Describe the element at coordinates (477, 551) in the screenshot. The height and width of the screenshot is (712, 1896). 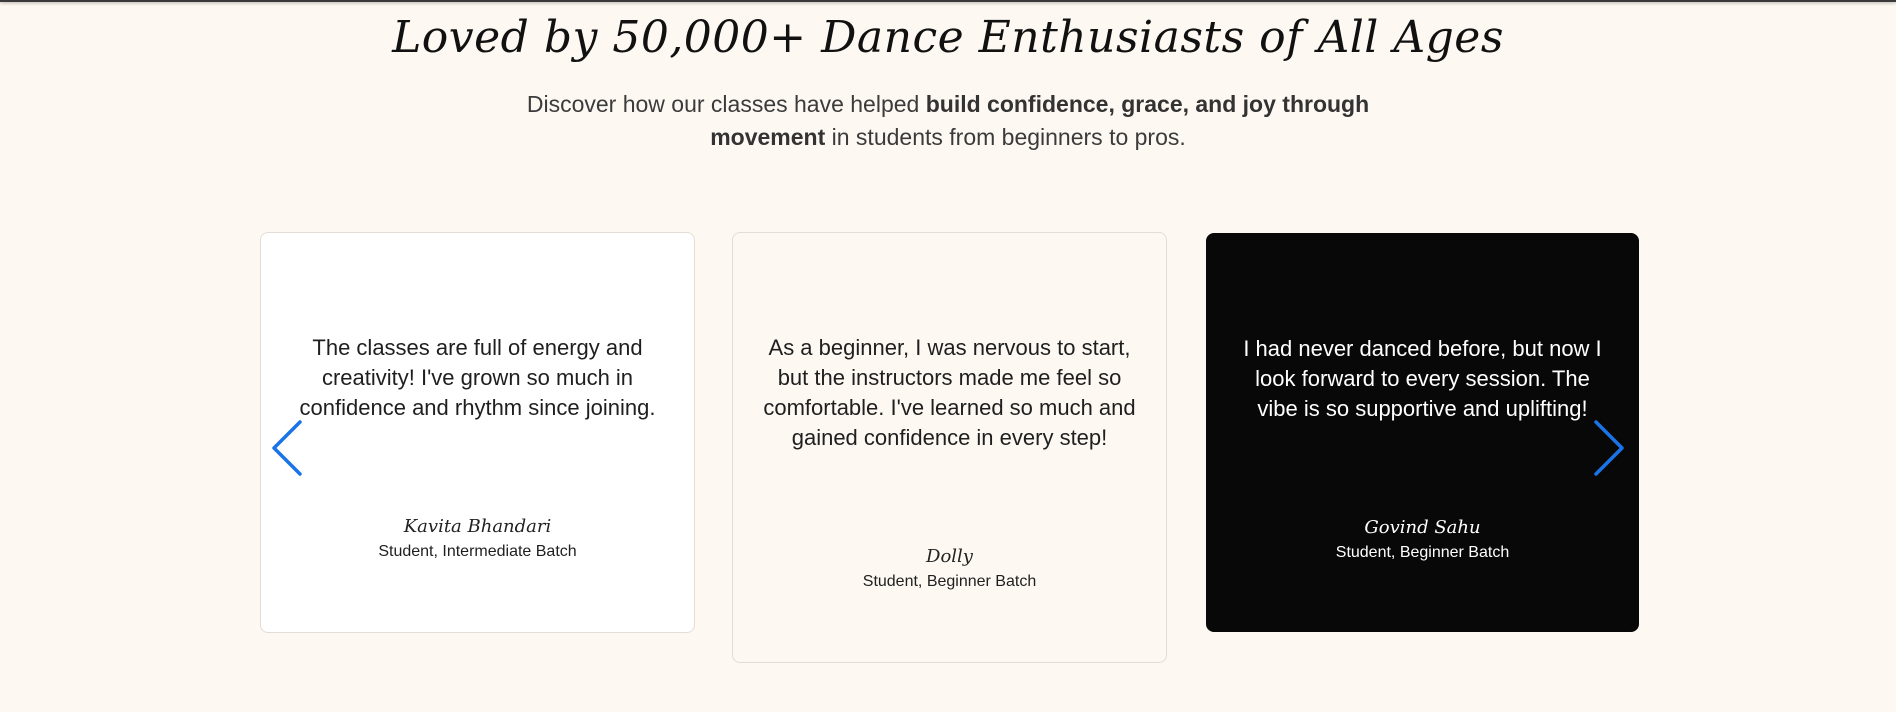
I see `testimonial-author-role: Student, Intermediate Batch` at that location.